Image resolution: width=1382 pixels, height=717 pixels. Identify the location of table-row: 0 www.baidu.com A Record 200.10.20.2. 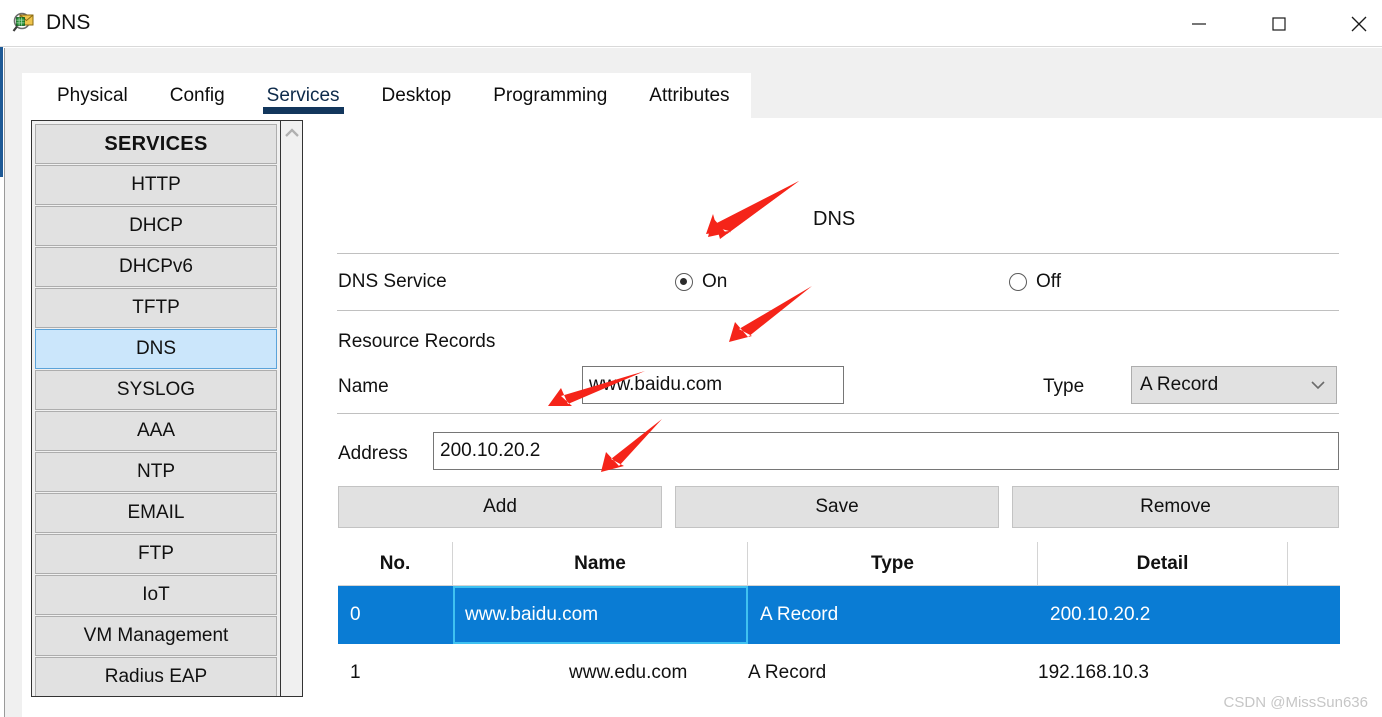
(839, 615).